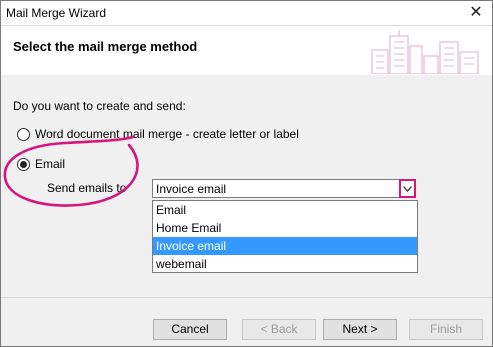 This screenshot has height=347, width=493. Describe the element at coordinates (246, 50) in the screenshot. I see `wizard-header: Select the mail merge method` at that location.